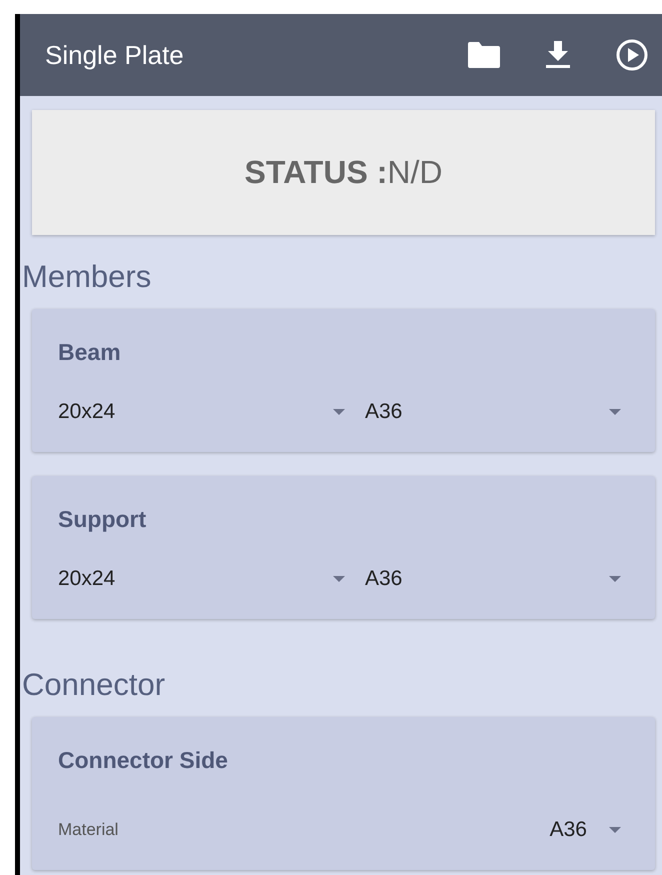  Describe the element at coordinates (343, 172) in the screenshot. I see `status-text: STATUS :N/D` at that location.